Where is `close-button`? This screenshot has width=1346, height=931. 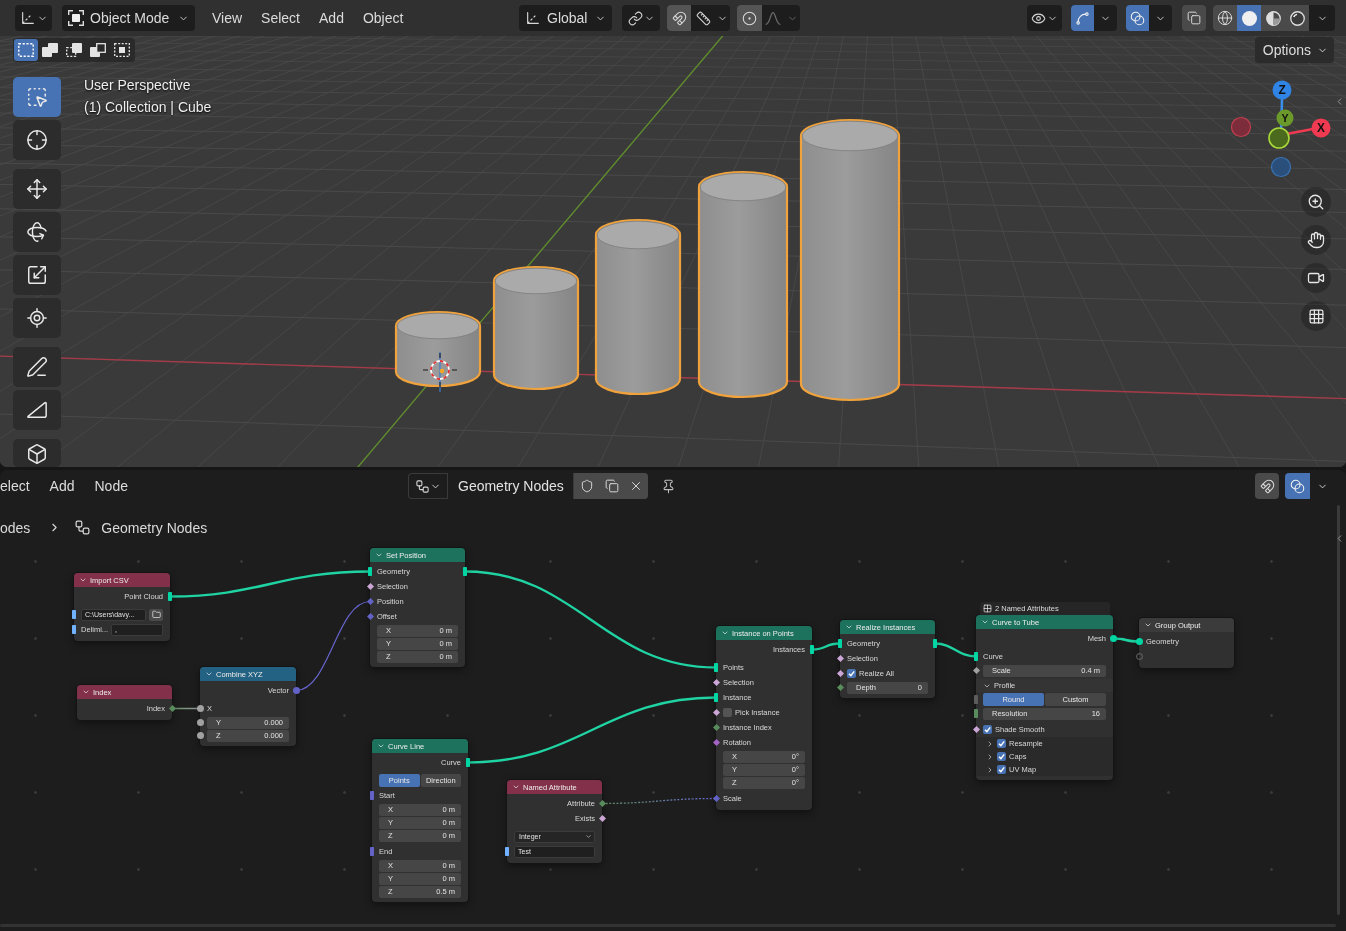
close-button is located at coordinates (636, 486).